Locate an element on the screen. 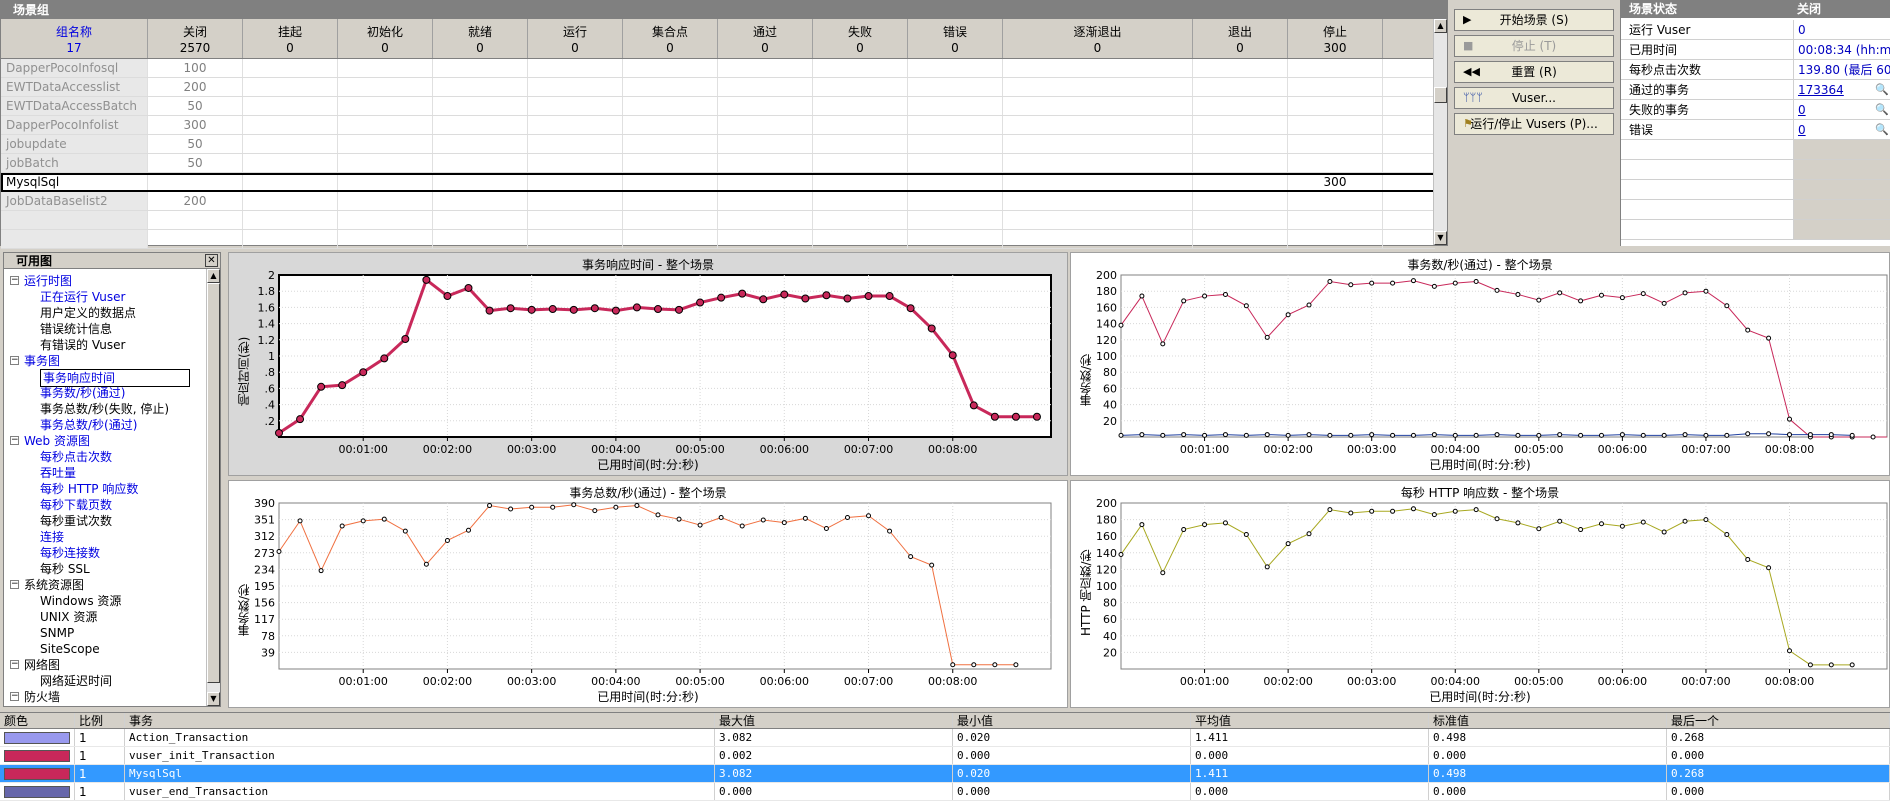 This screenshot has width=1890, height=809. tree-item: 有错误的 Vuser is located at coordinates (82, 345).